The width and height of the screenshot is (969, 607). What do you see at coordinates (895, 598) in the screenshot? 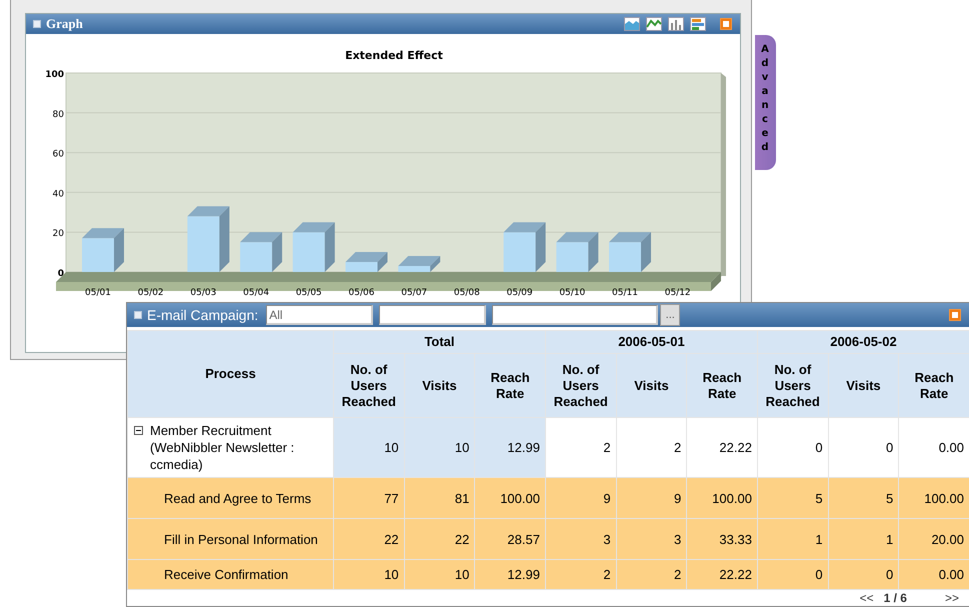
I see `page-indicator: 1 / 6` at bounding box center [895, 598].